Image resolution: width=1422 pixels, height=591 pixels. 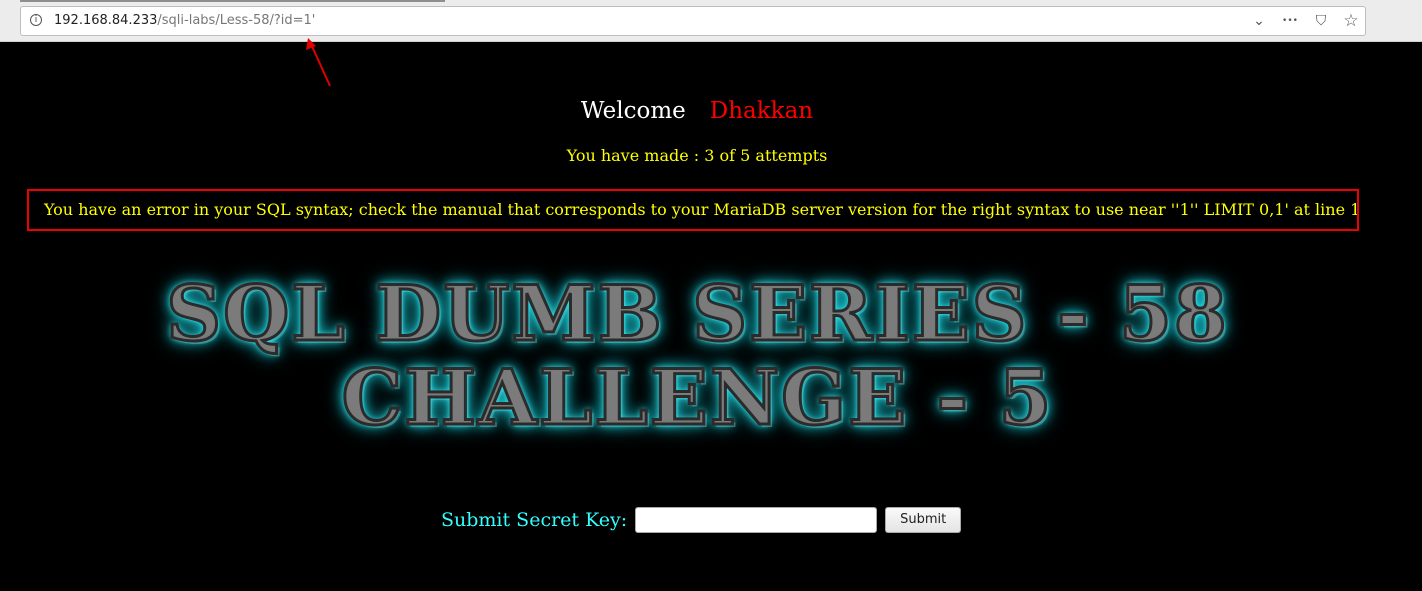 What do you see at coordinates (633, 111) in the screenshot?
I see `welcome-label: Welcome` at bounding box center [633, 111].